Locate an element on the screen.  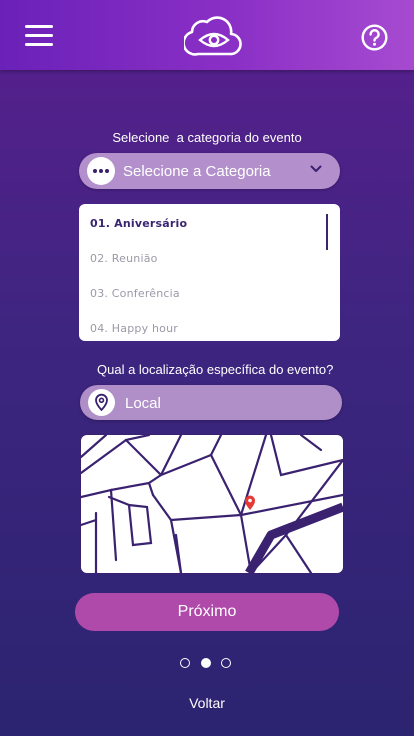
location-pin-icon is located at coordinates (101, 402).